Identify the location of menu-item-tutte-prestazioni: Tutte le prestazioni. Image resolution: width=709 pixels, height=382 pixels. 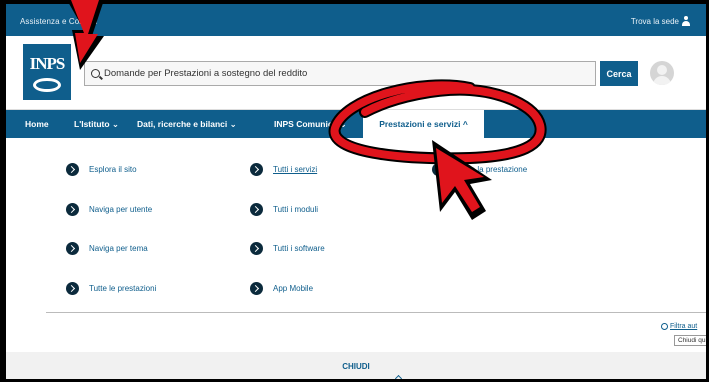
(111, 288).